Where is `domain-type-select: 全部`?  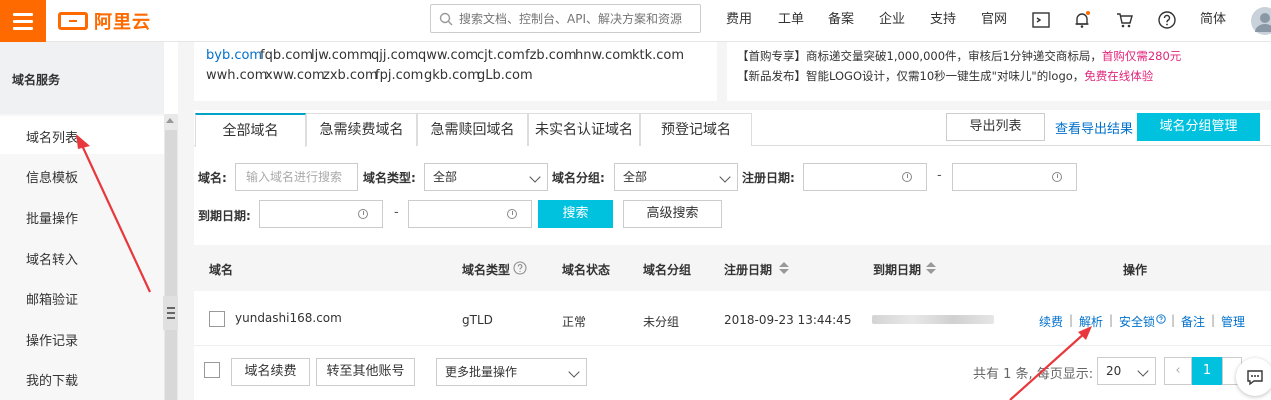 domain-type-select: 全部 is located at coordinates (486, 177).